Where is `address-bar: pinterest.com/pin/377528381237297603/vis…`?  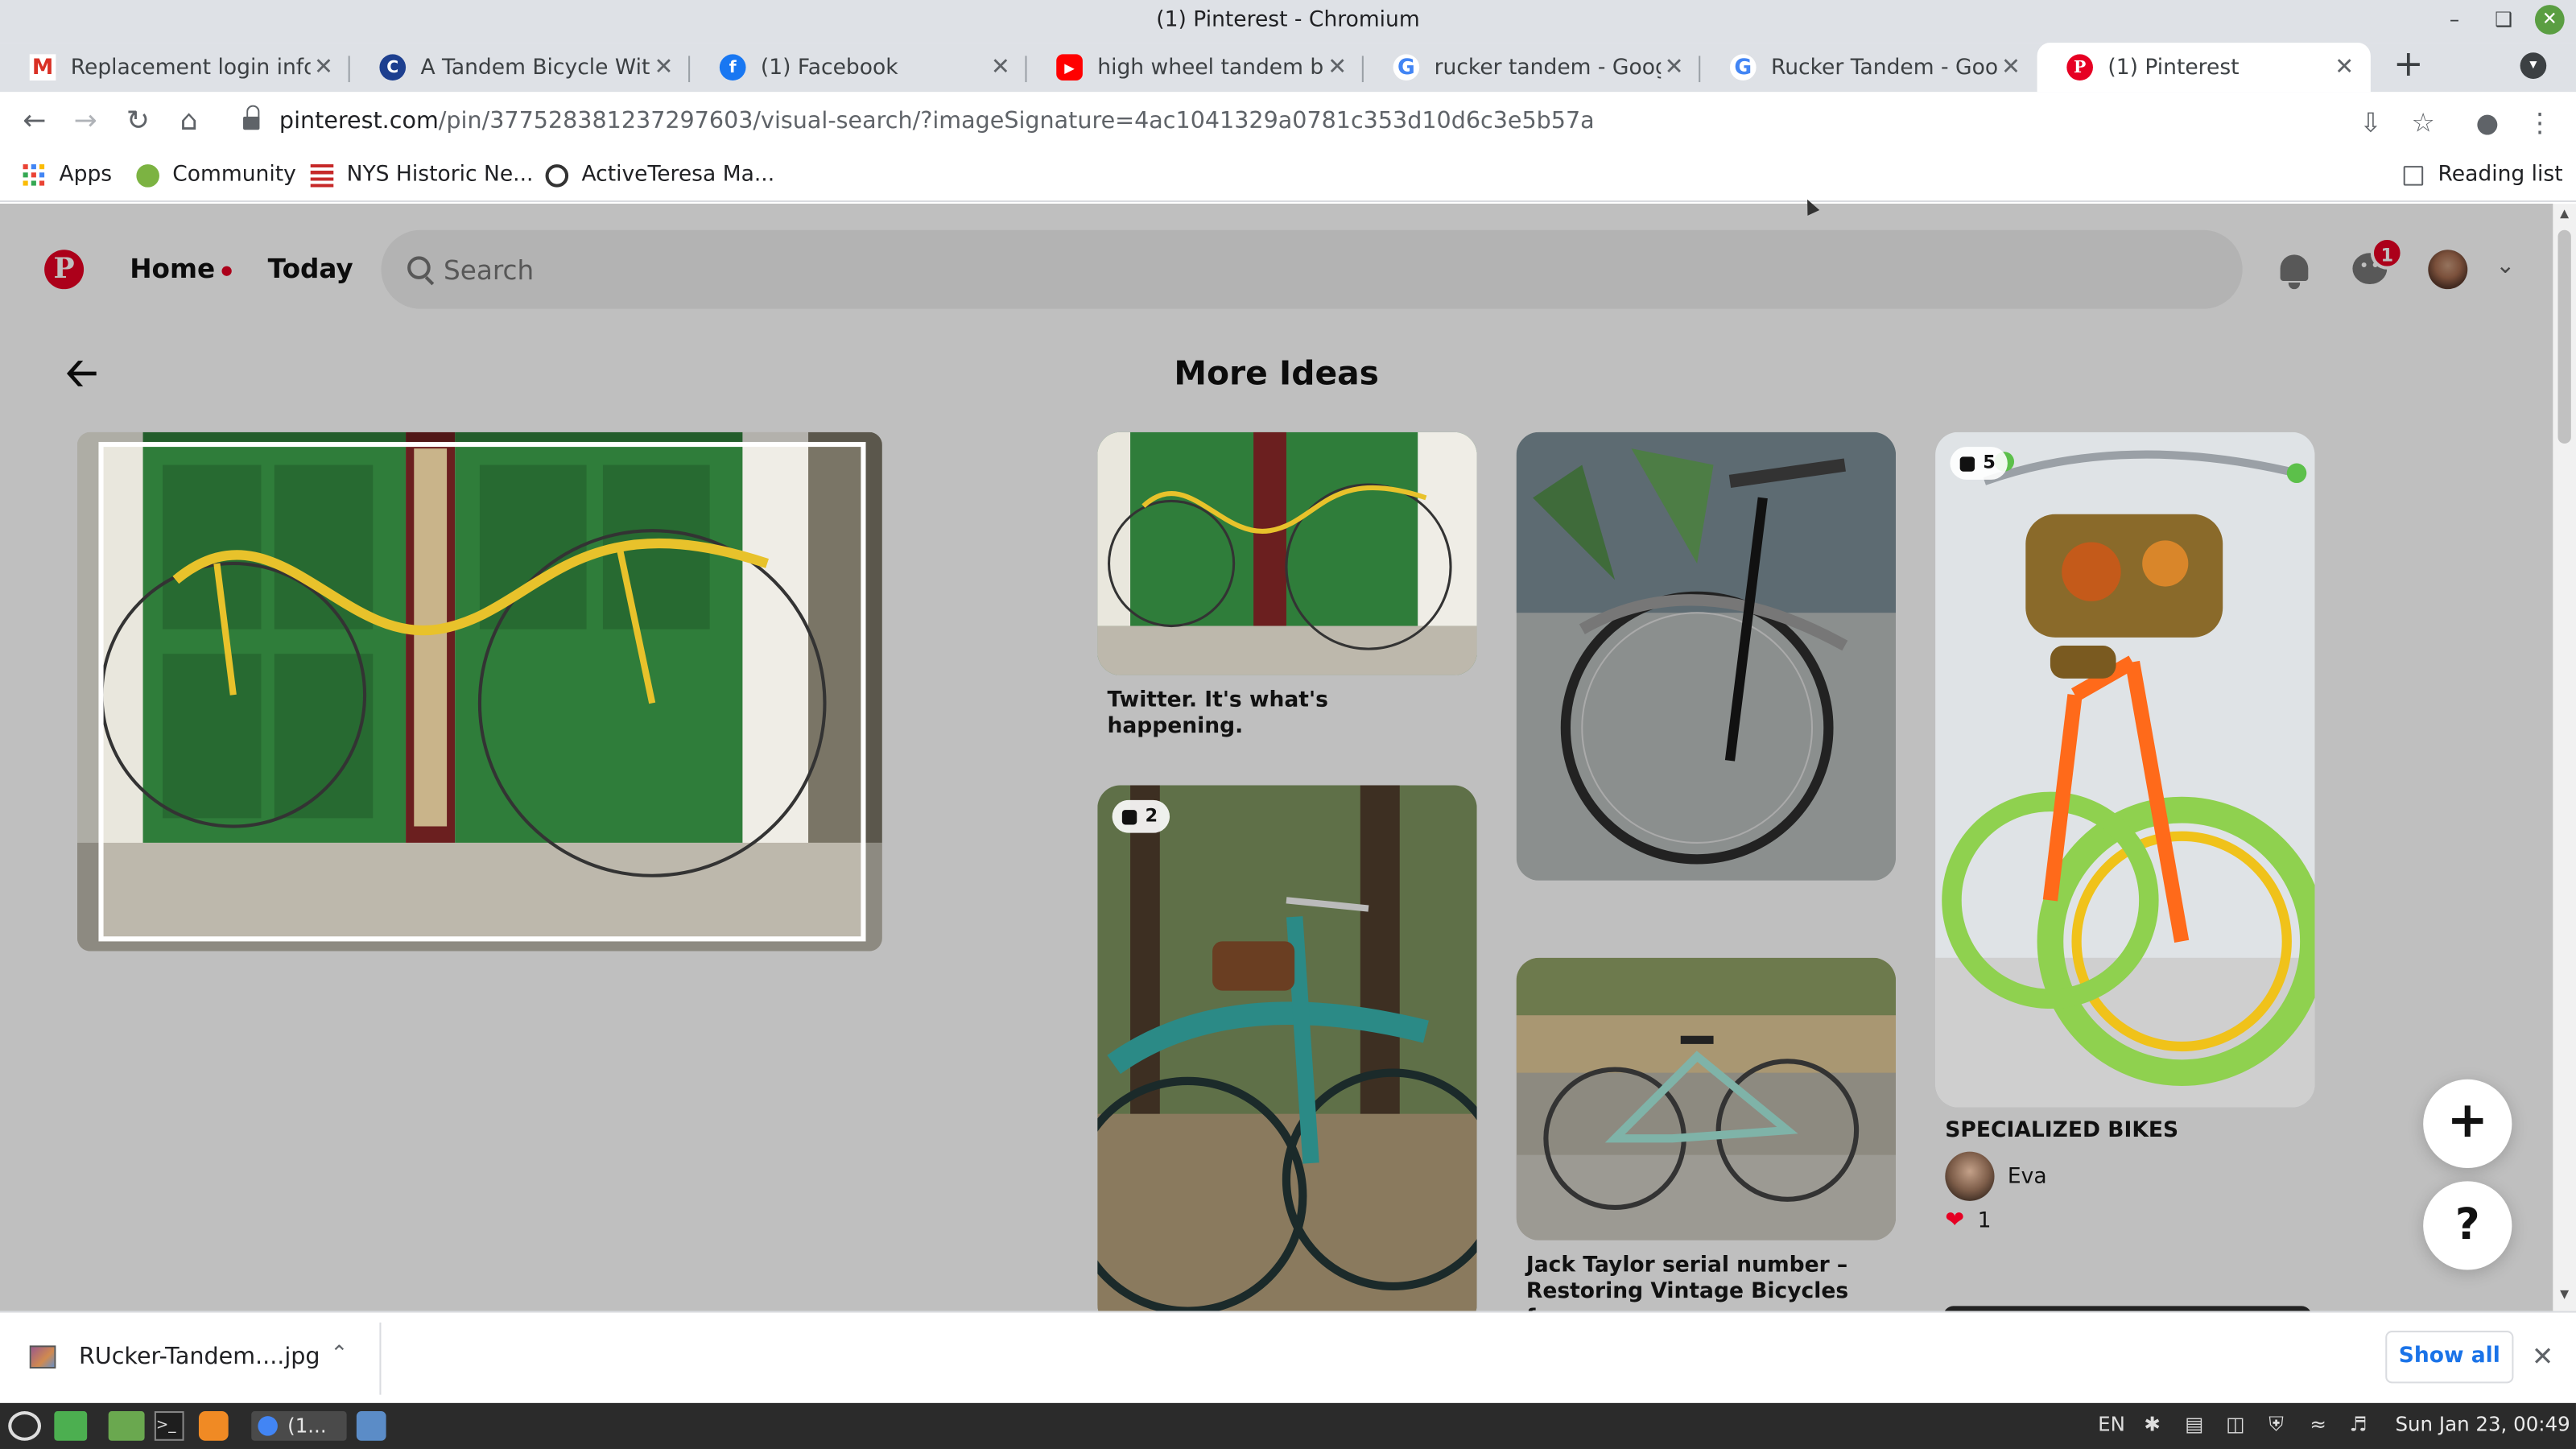 address-bar: pinterest.com/pin/377528381237297603/vis… is located at coordinates (1341, 122).